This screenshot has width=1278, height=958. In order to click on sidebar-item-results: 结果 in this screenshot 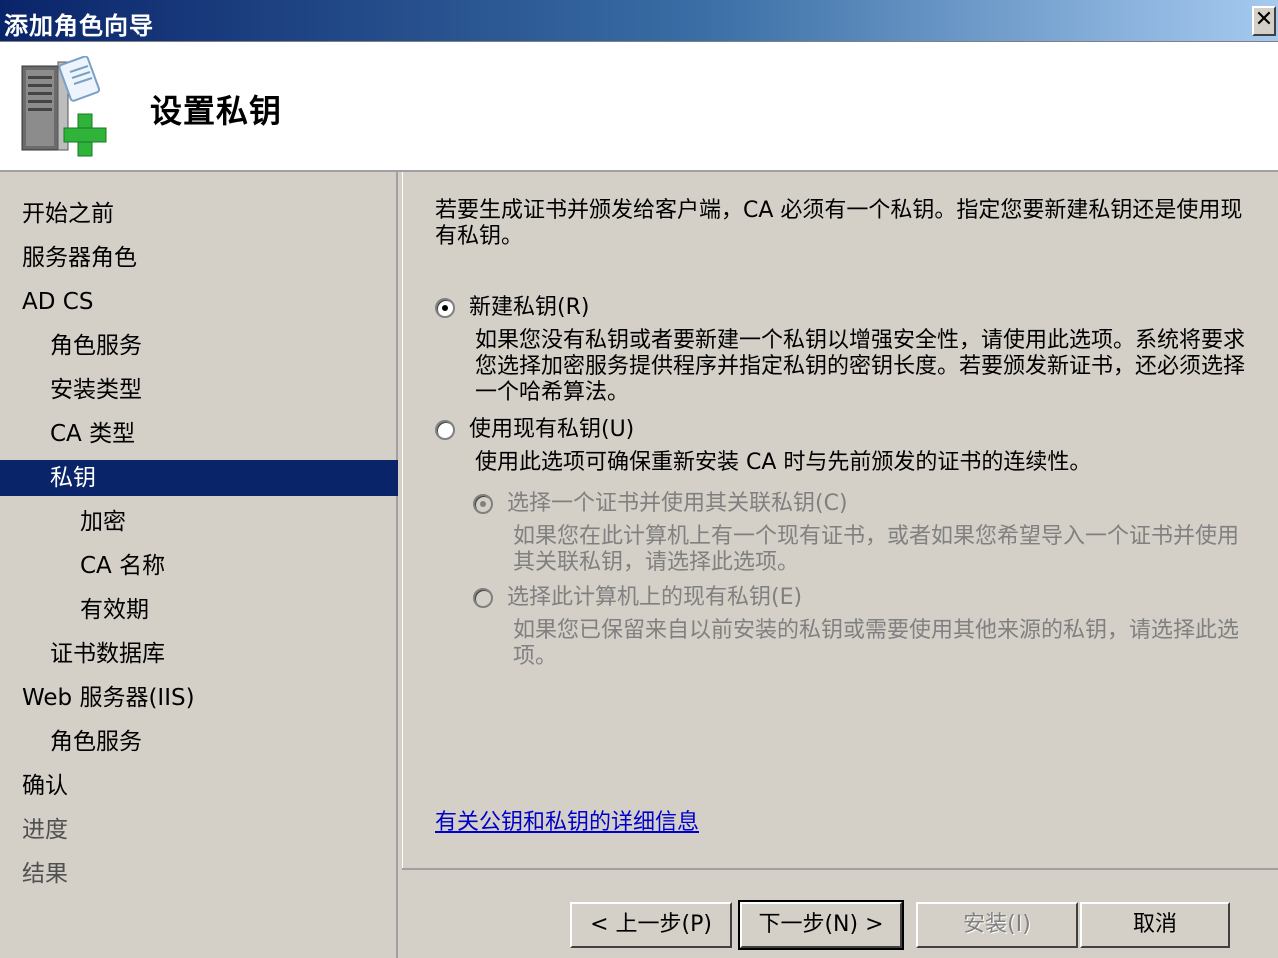, I will do `click(45, 874)`.